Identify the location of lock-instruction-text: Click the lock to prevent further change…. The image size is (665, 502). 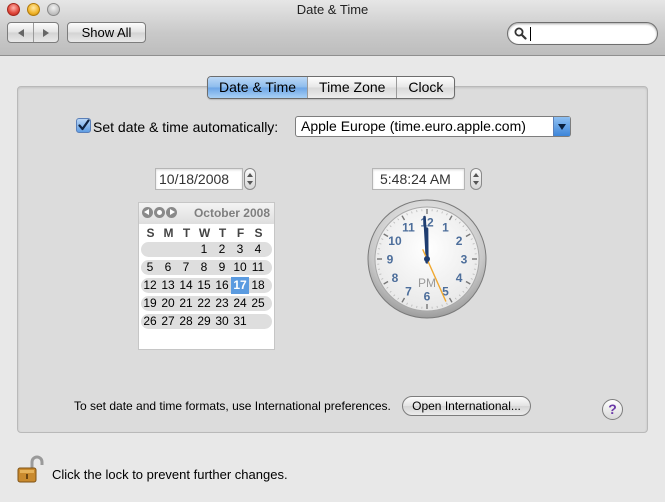
(170, 474).